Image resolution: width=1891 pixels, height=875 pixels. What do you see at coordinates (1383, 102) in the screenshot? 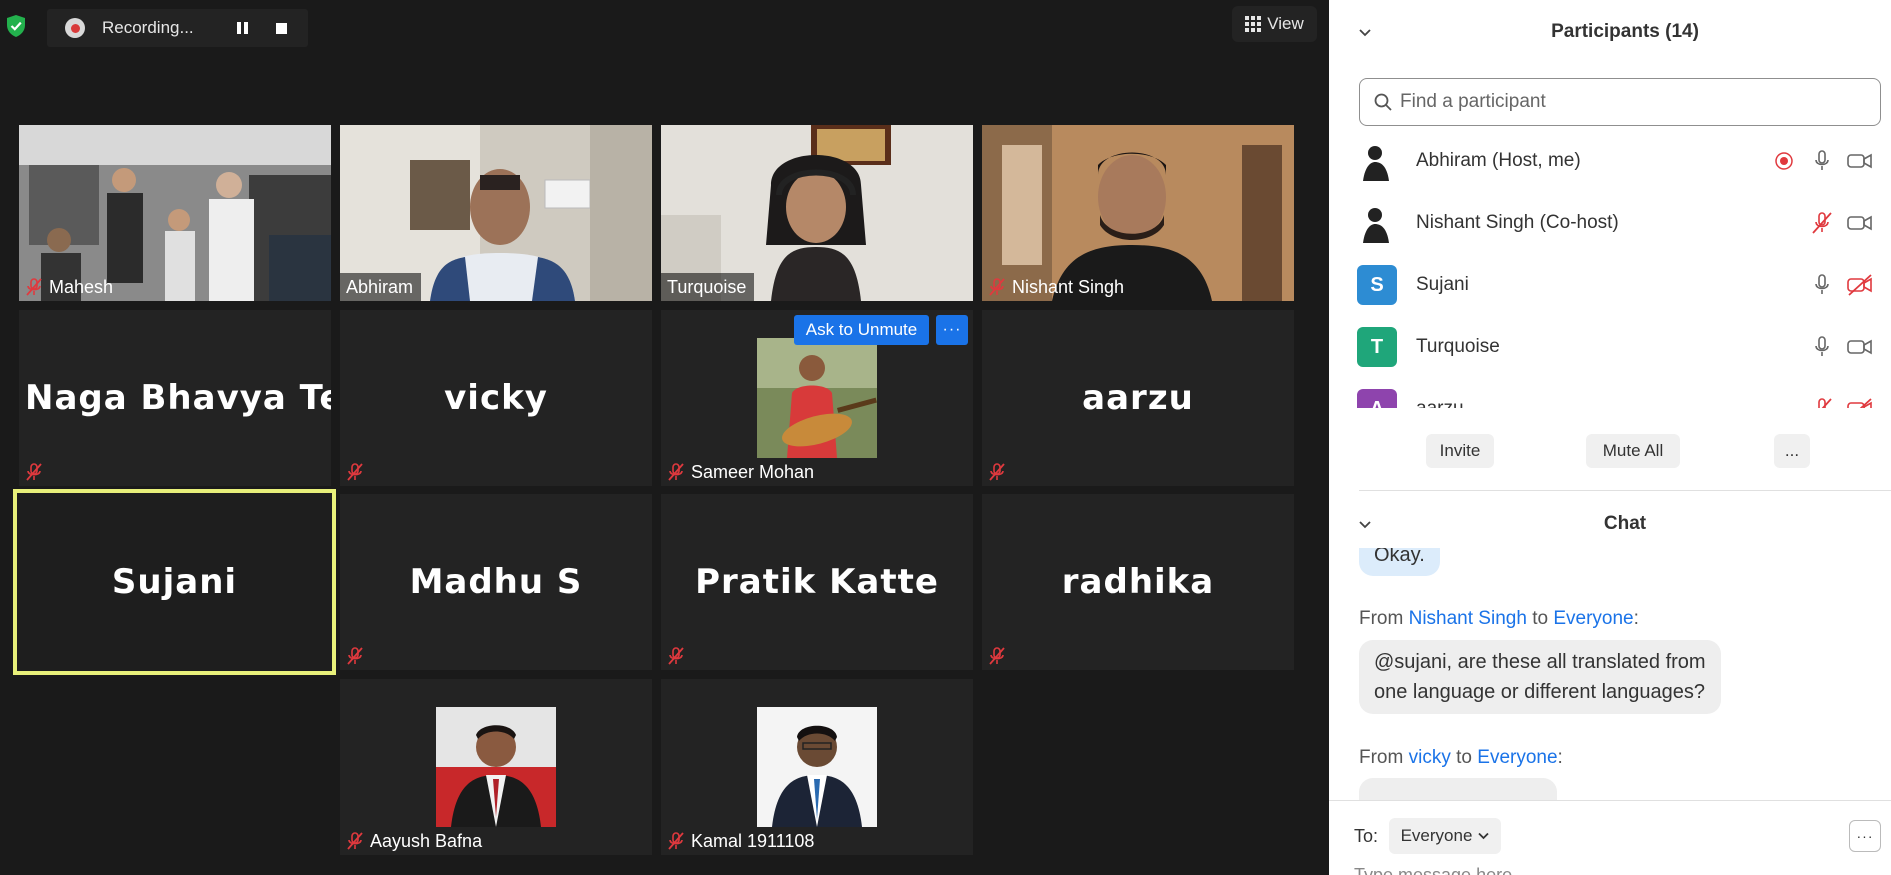
I see `search-icon` at bounding box center [1383, 102].